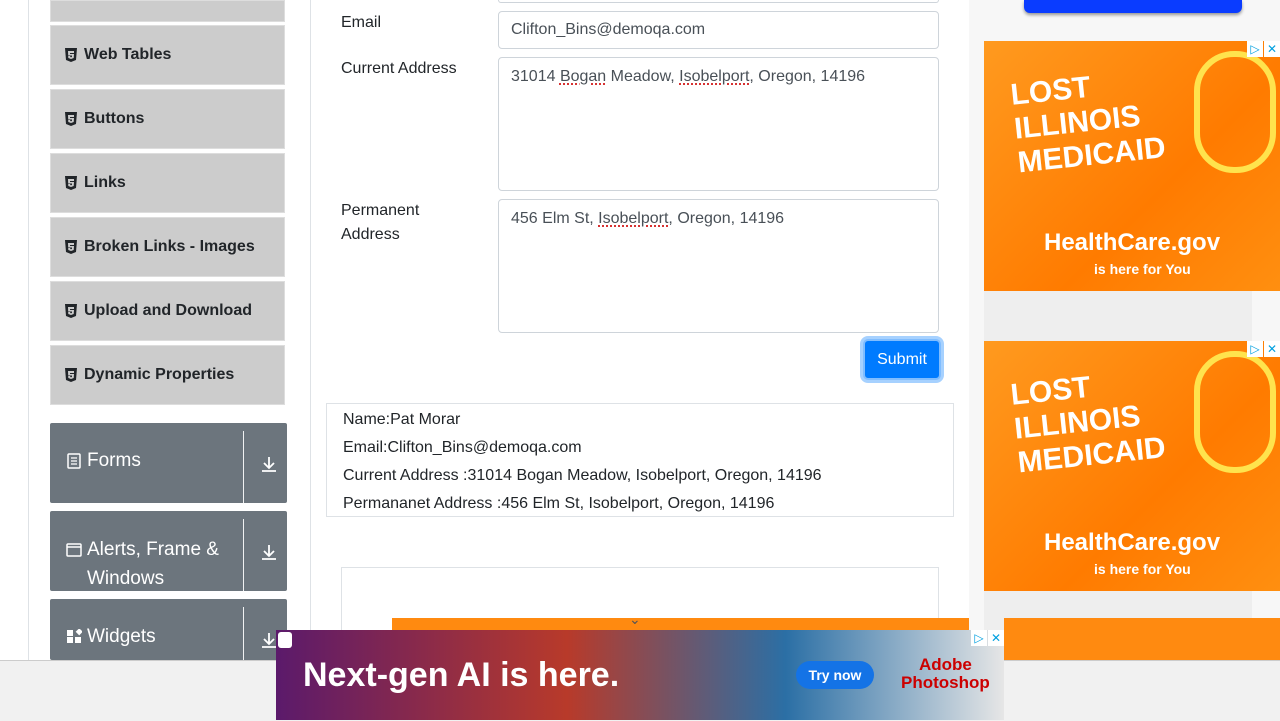 The height and width of the screenshot is (721, 1280). I want to click on output-email: Email:Clifton_Bins@demoqa.com, so click(640, 448).